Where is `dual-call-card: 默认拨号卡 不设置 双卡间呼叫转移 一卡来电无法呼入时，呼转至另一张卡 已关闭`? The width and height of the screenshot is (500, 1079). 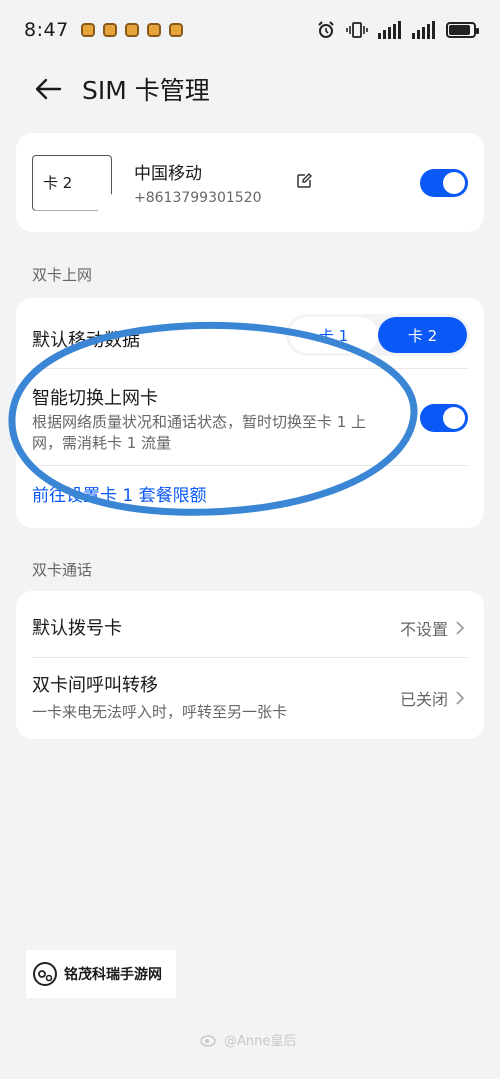 dual-call-card: 默认拨号卡 不设置 双卡间呼叫转移 一卡来电无法呼入时，呼转至另一张卡 已关闭 is located at coordinates (250, 665).